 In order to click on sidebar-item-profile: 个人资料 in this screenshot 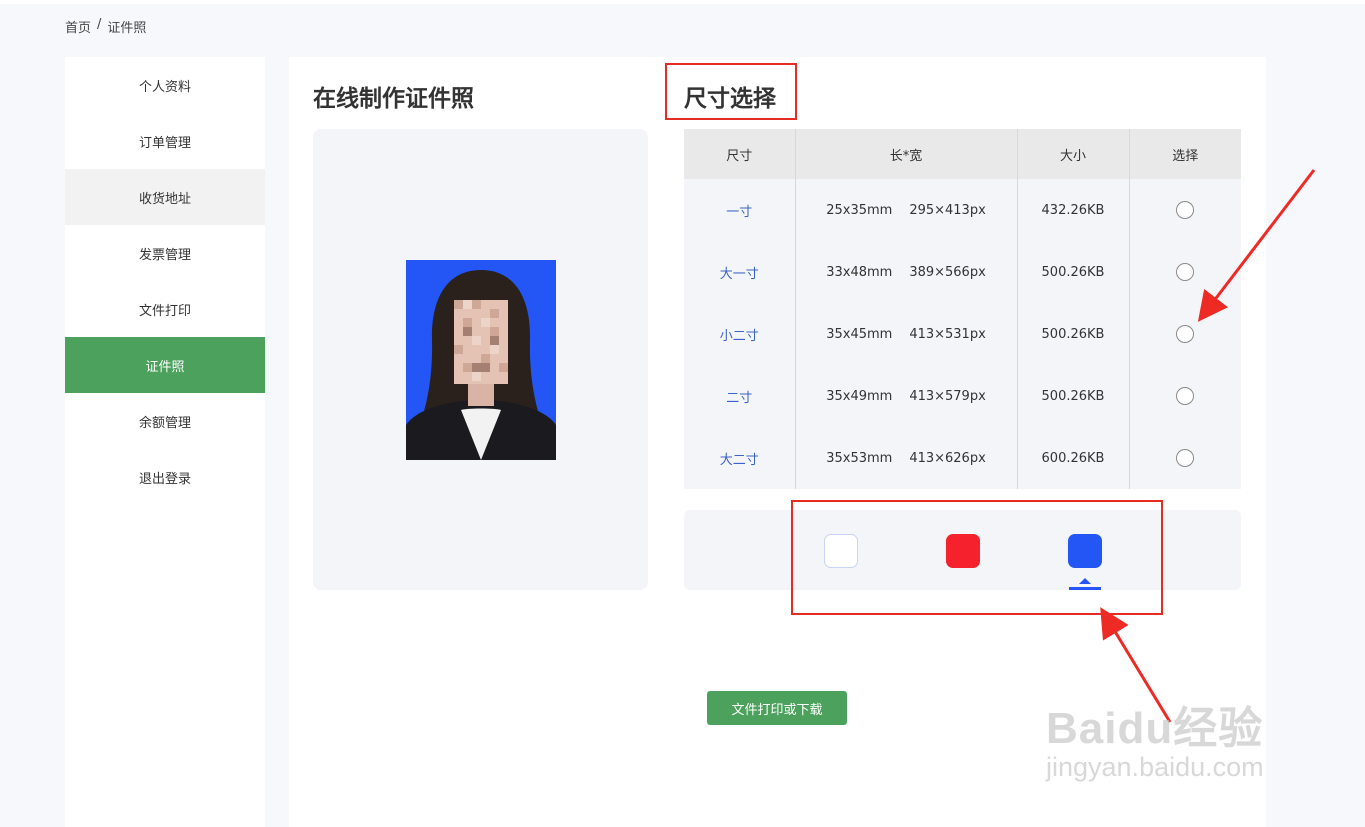, I will do `click(165, 85)`.